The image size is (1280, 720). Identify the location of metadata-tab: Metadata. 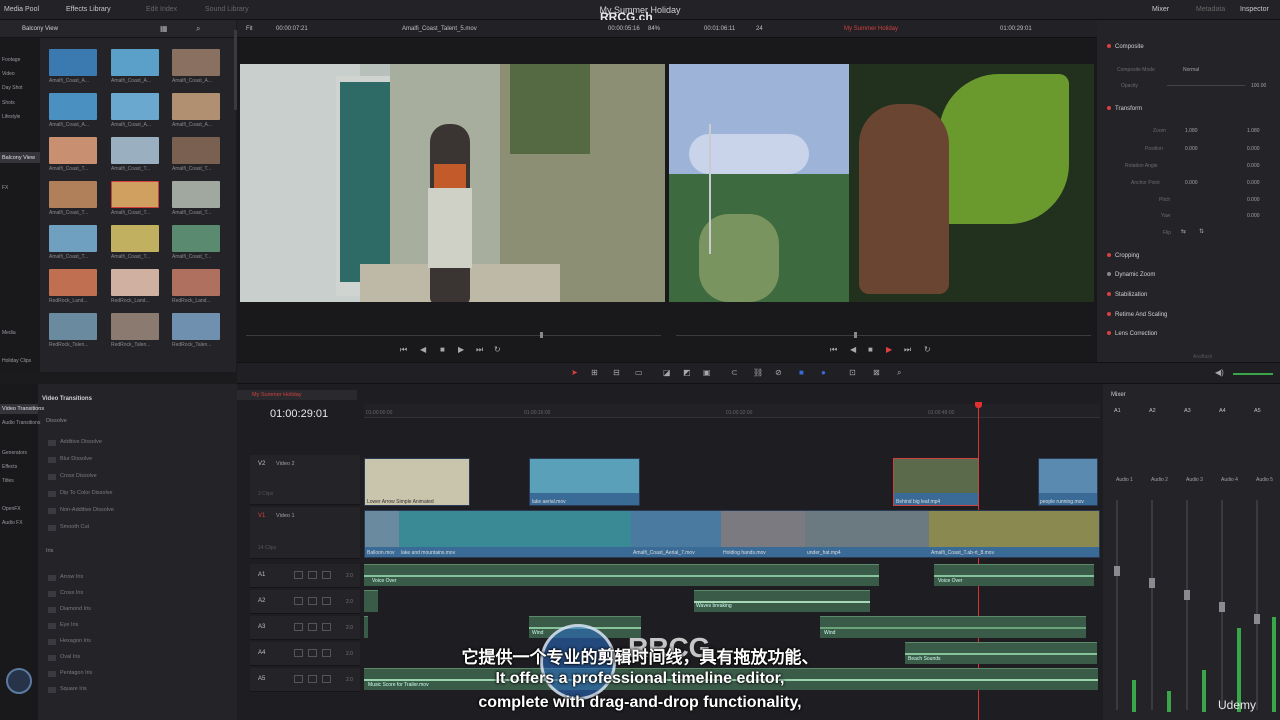
(1210, 9).